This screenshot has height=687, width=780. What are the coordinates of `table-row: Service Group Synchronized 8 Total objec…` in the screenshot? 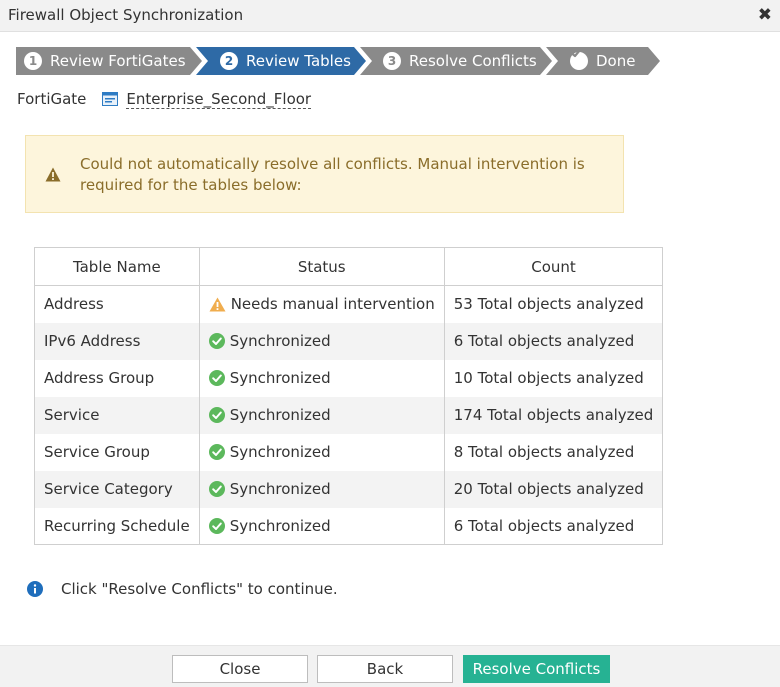 It's located at (349, 452).